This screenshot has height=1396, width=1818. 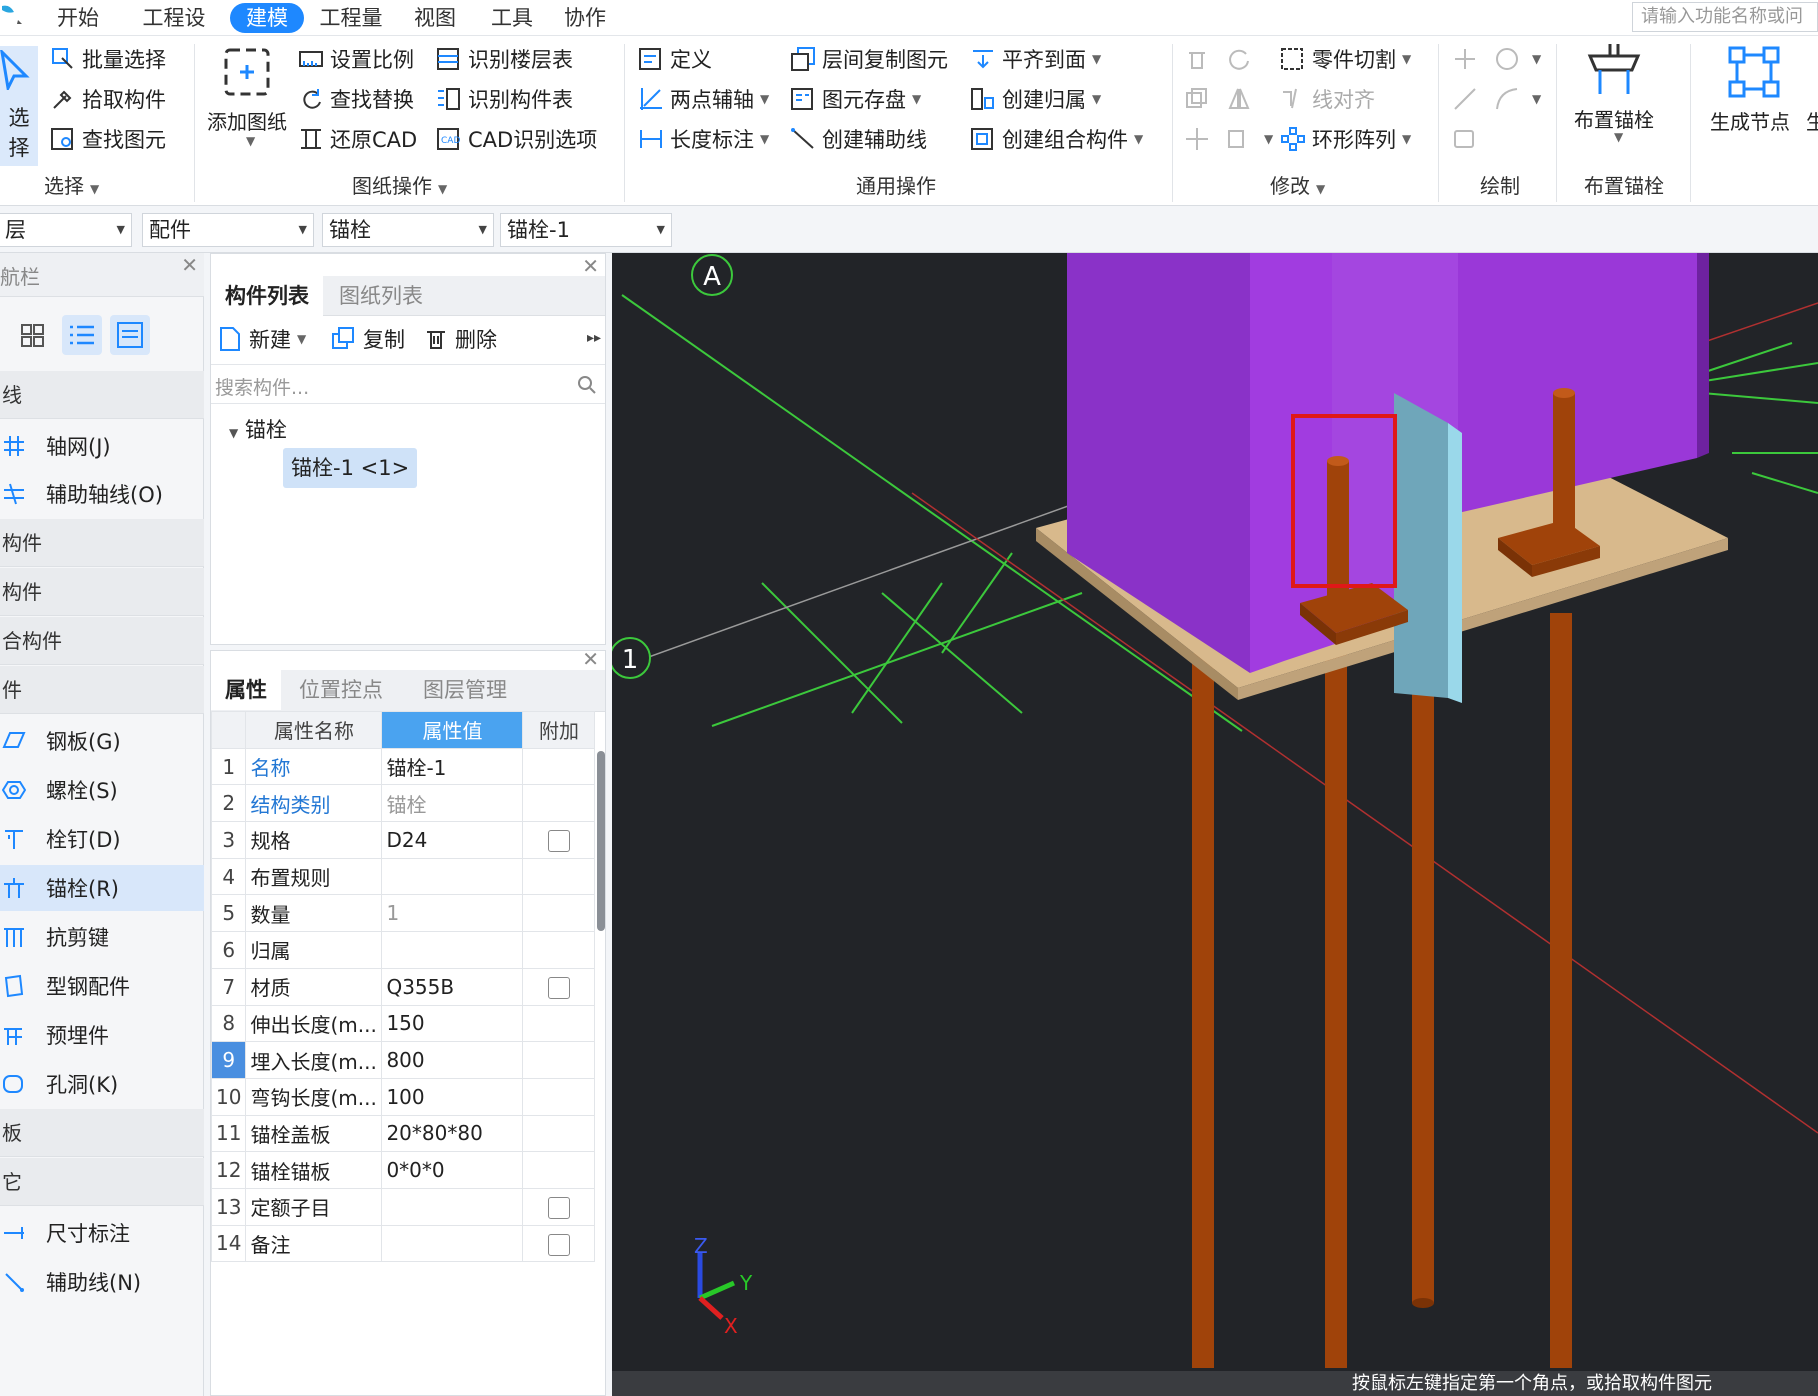 What do you see at coordinates (1468, 139) in the screenshot?
I see `draw-rect-button` at bounding box center [1468, 139].